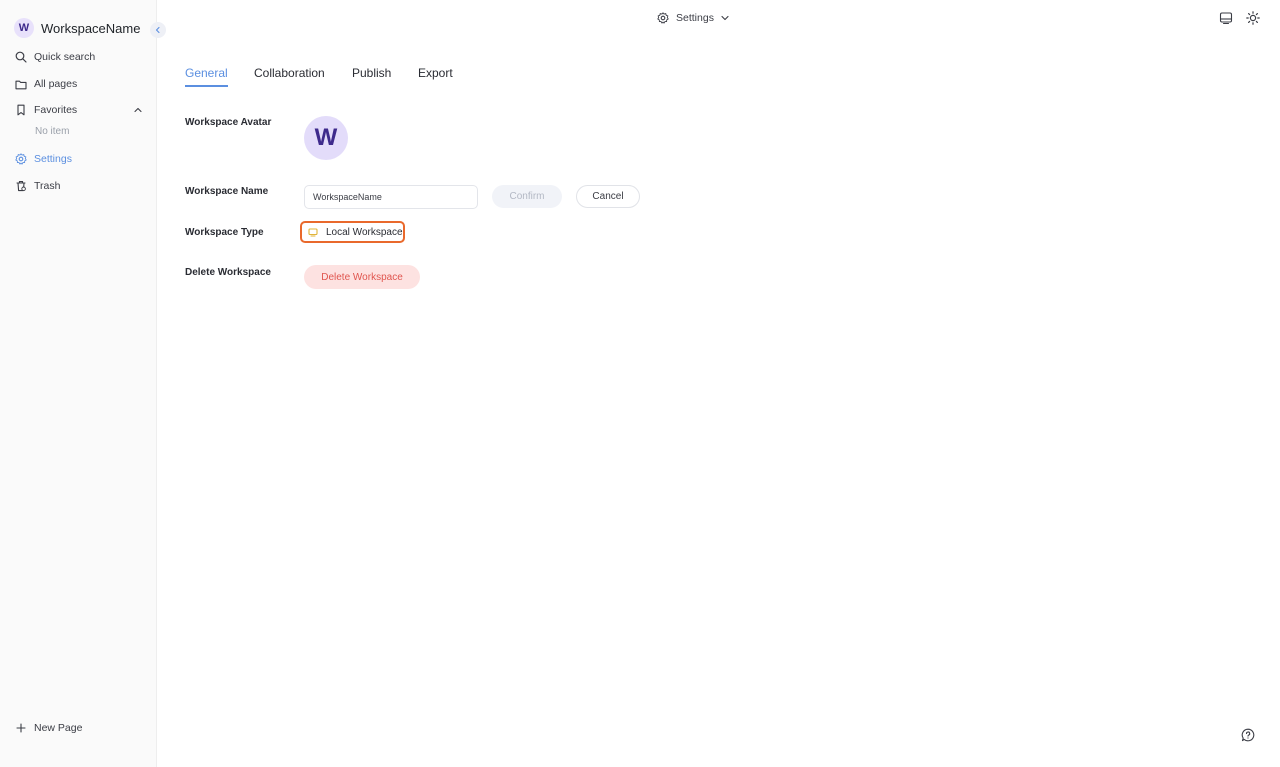  I want to click on trash-icon, so click(21, 186).